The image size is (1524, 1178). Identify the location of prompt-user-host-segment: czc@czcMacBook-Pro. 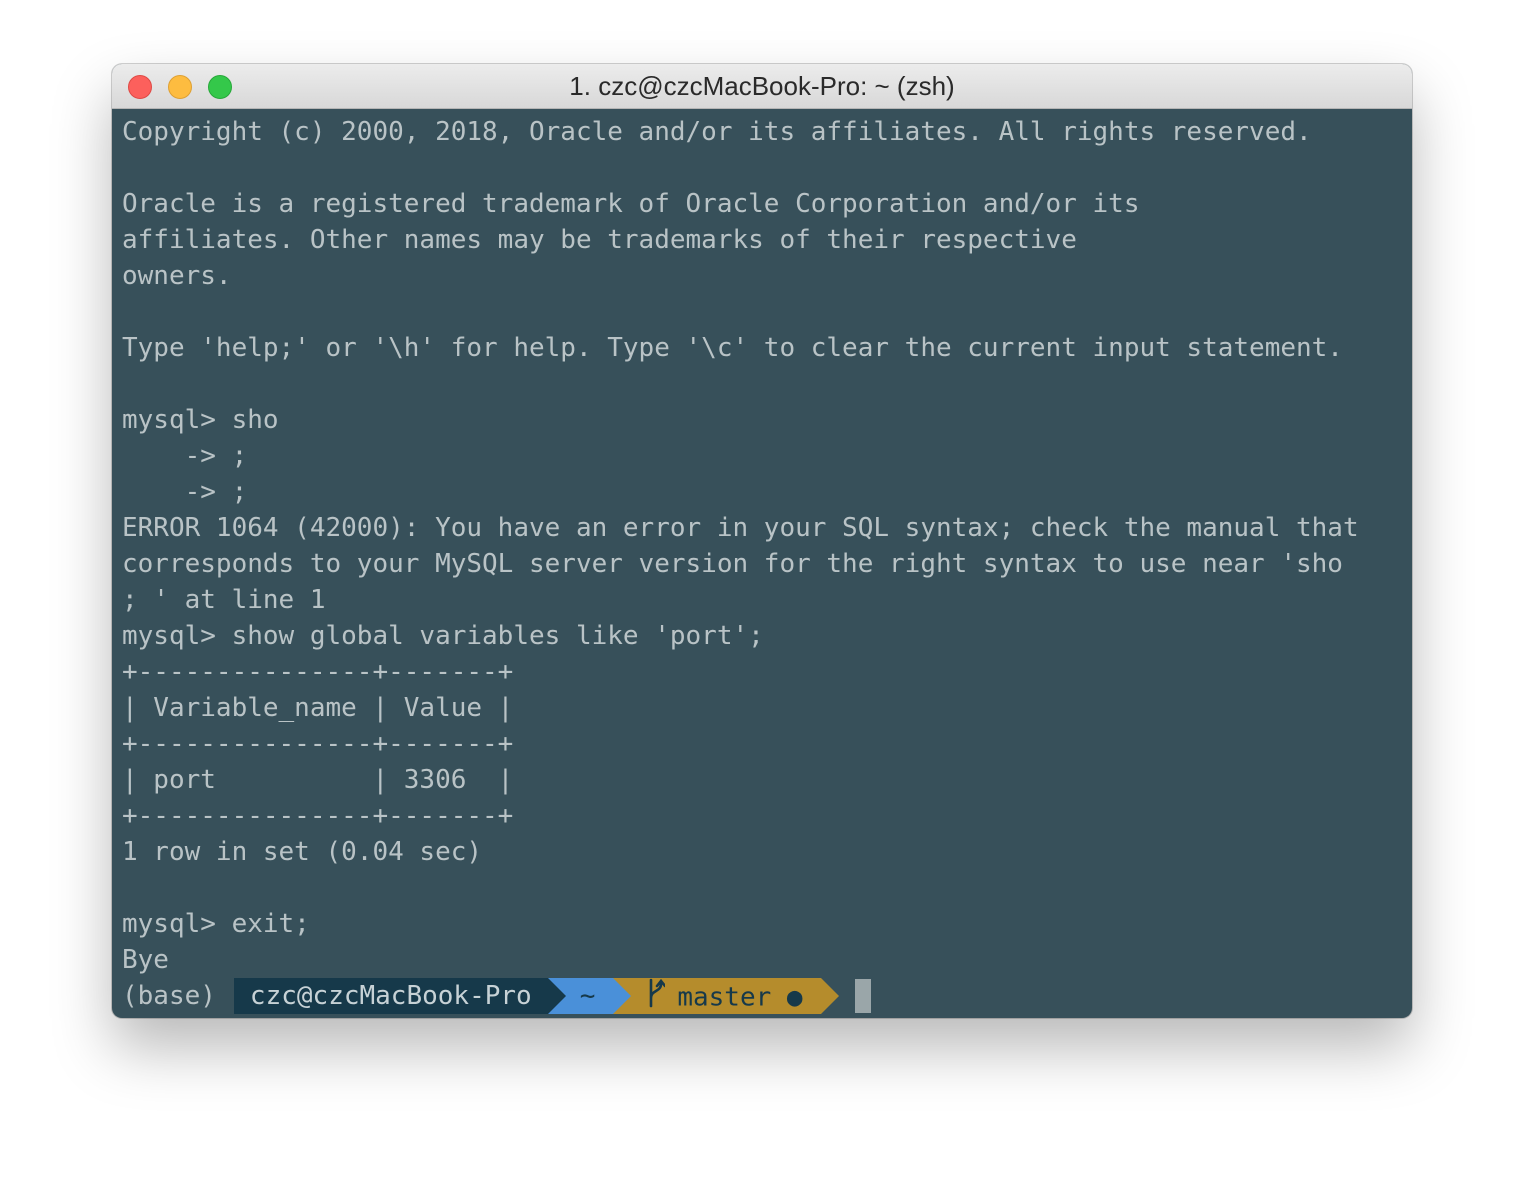
(399, 996).